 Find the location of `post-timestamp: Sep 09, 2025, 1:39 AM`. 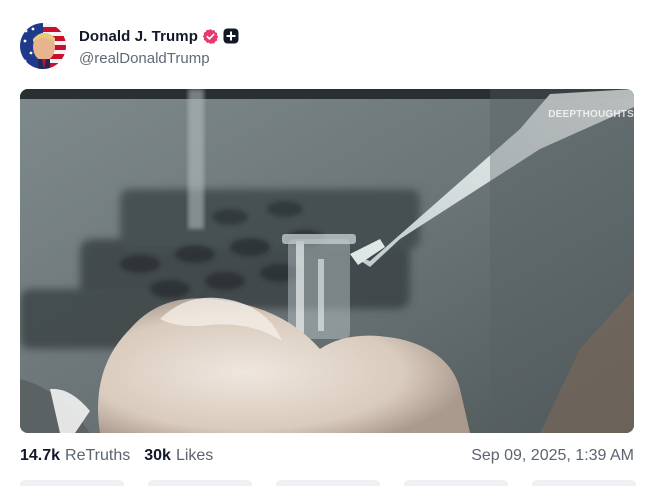

post-timestamp: Sep 09, 2025, 1:39 AM is located at coordinates (552, 456).